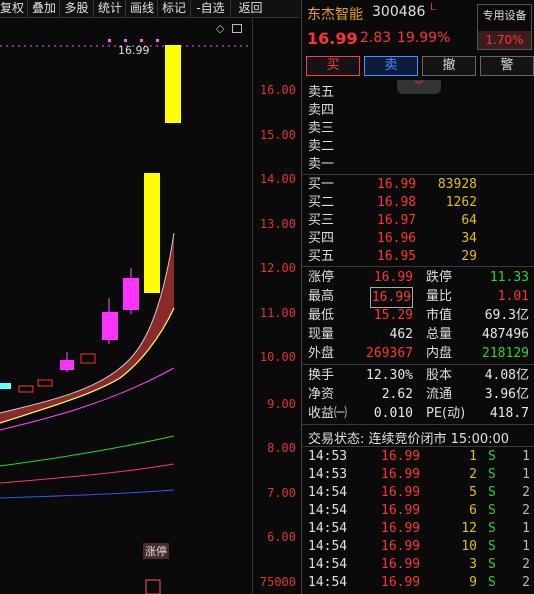  I want to click on stat-row: 最高 16.99 量比 1.01, so click(418, 297).